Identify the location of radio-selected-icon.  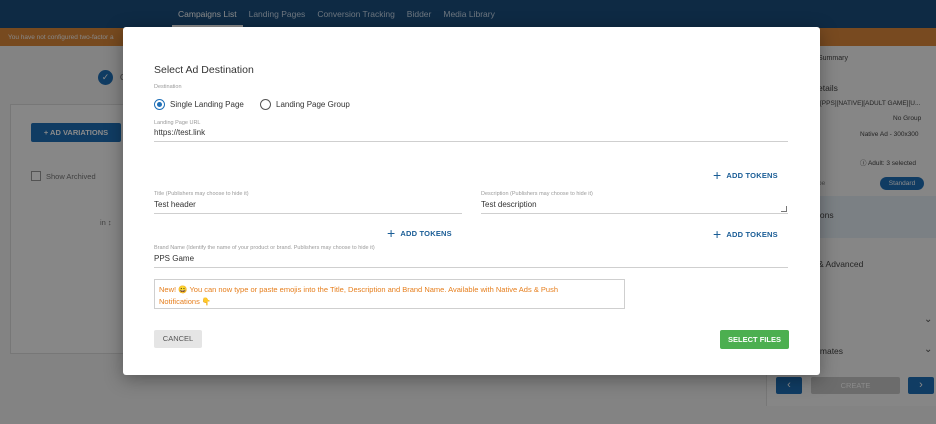
(159, 104).